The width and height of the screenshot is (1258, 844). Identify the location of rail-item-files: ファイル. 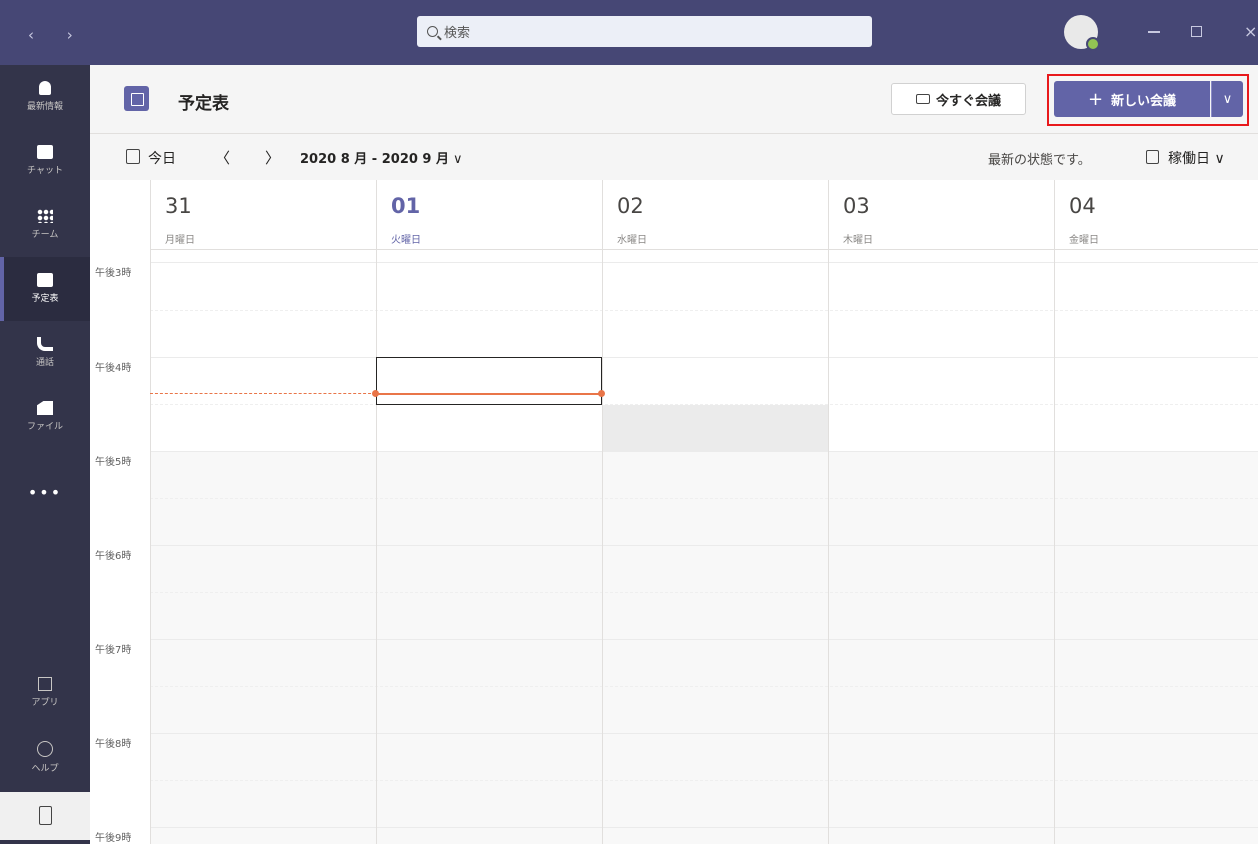
(45, 417).